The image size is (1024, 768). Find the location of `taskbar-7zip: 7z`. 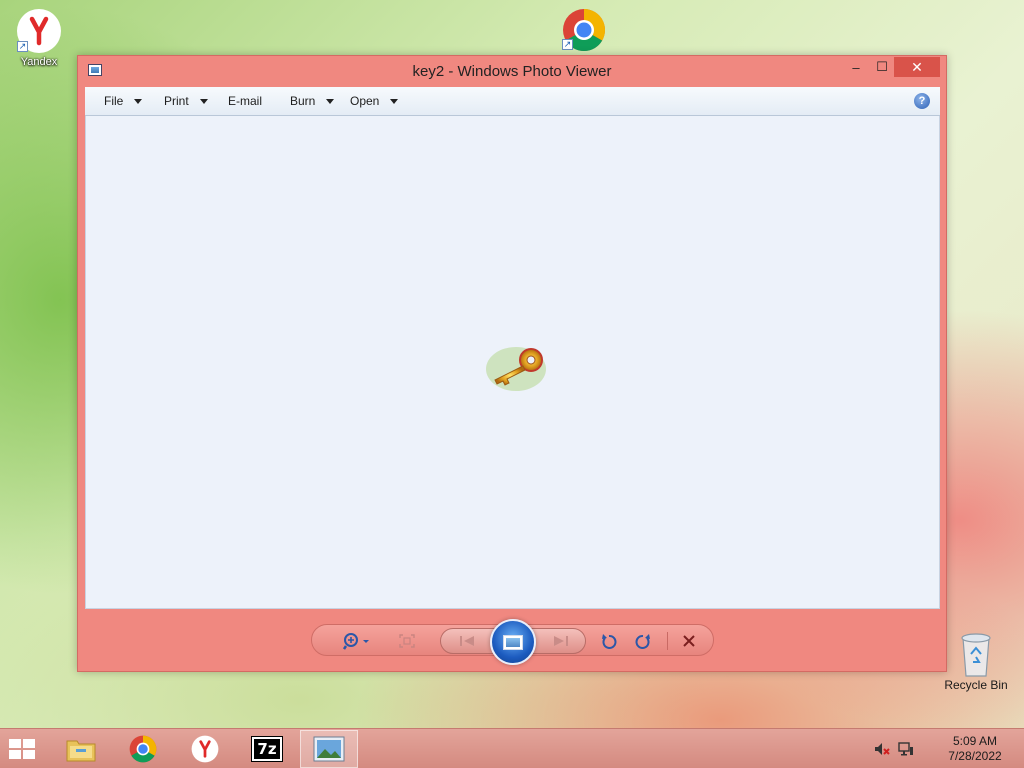

taskbar-7zip: 7z is located at coordinates (267, 749).